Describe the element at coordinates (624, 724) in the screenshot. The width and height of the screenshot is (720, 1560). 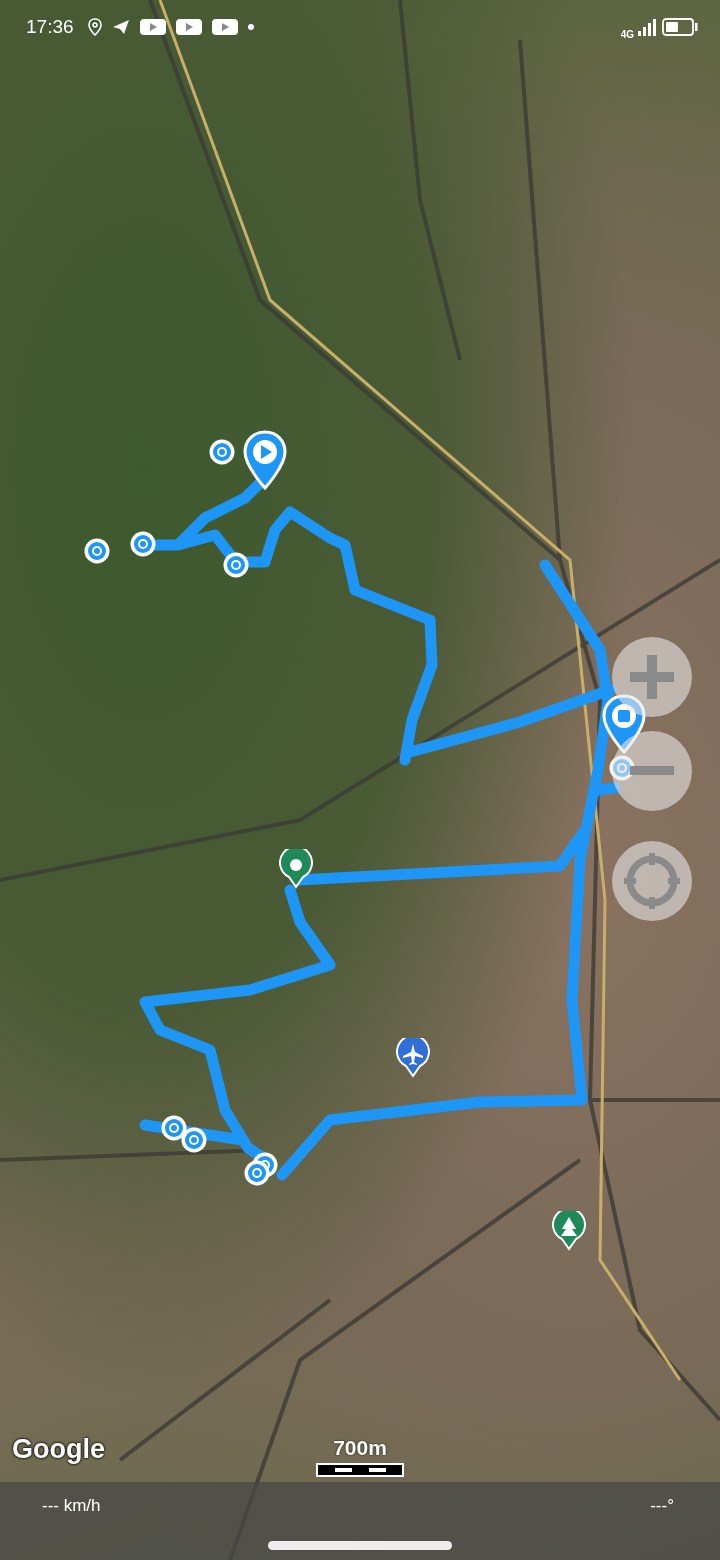
I see `end-pin-icon` at that location.